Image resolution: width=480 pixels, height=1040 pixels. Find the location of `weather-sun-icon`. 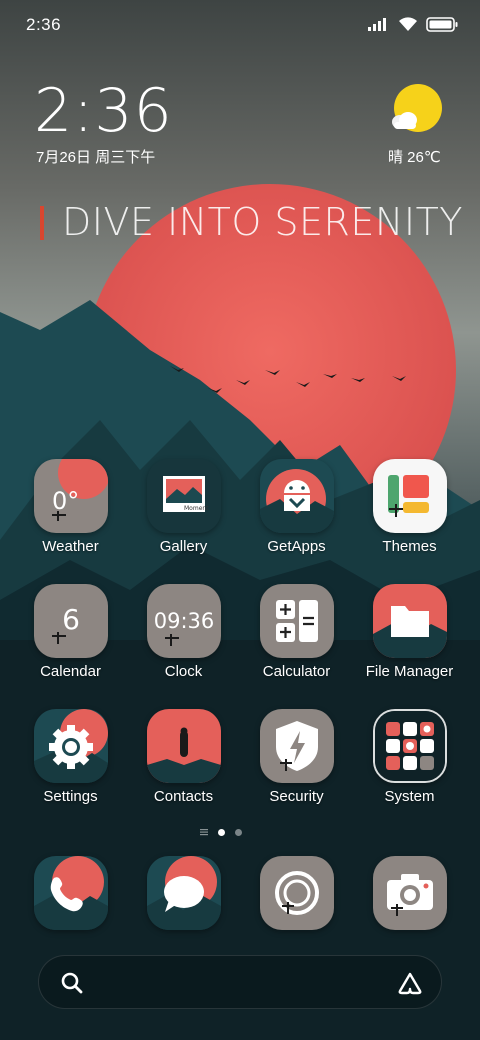

weather-sun-icon is located at coordinates (418, 110).